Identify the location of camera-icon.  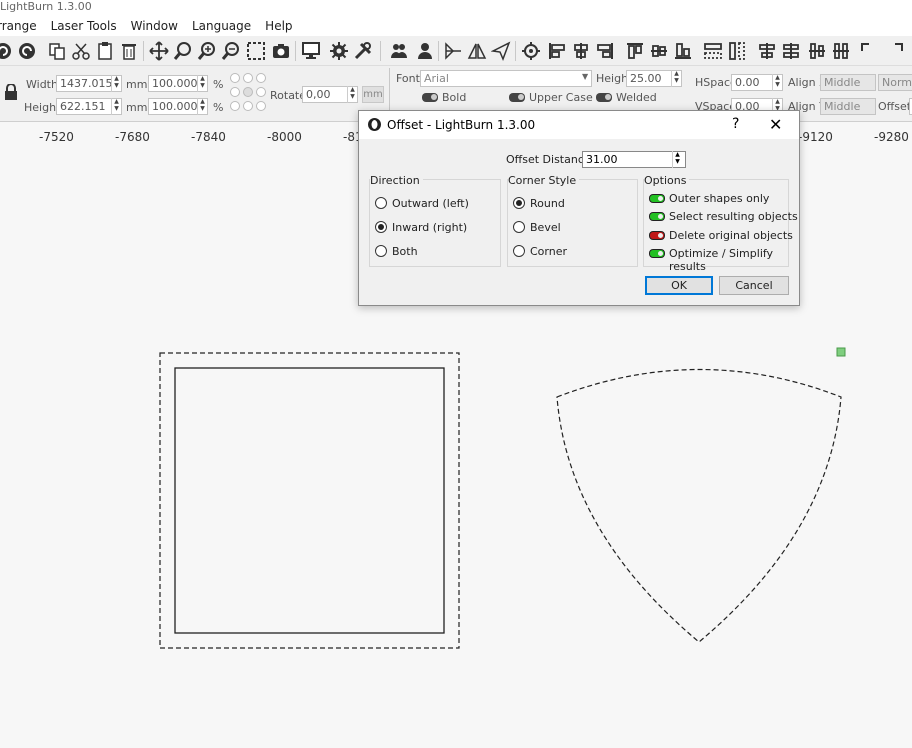
(281, 51).